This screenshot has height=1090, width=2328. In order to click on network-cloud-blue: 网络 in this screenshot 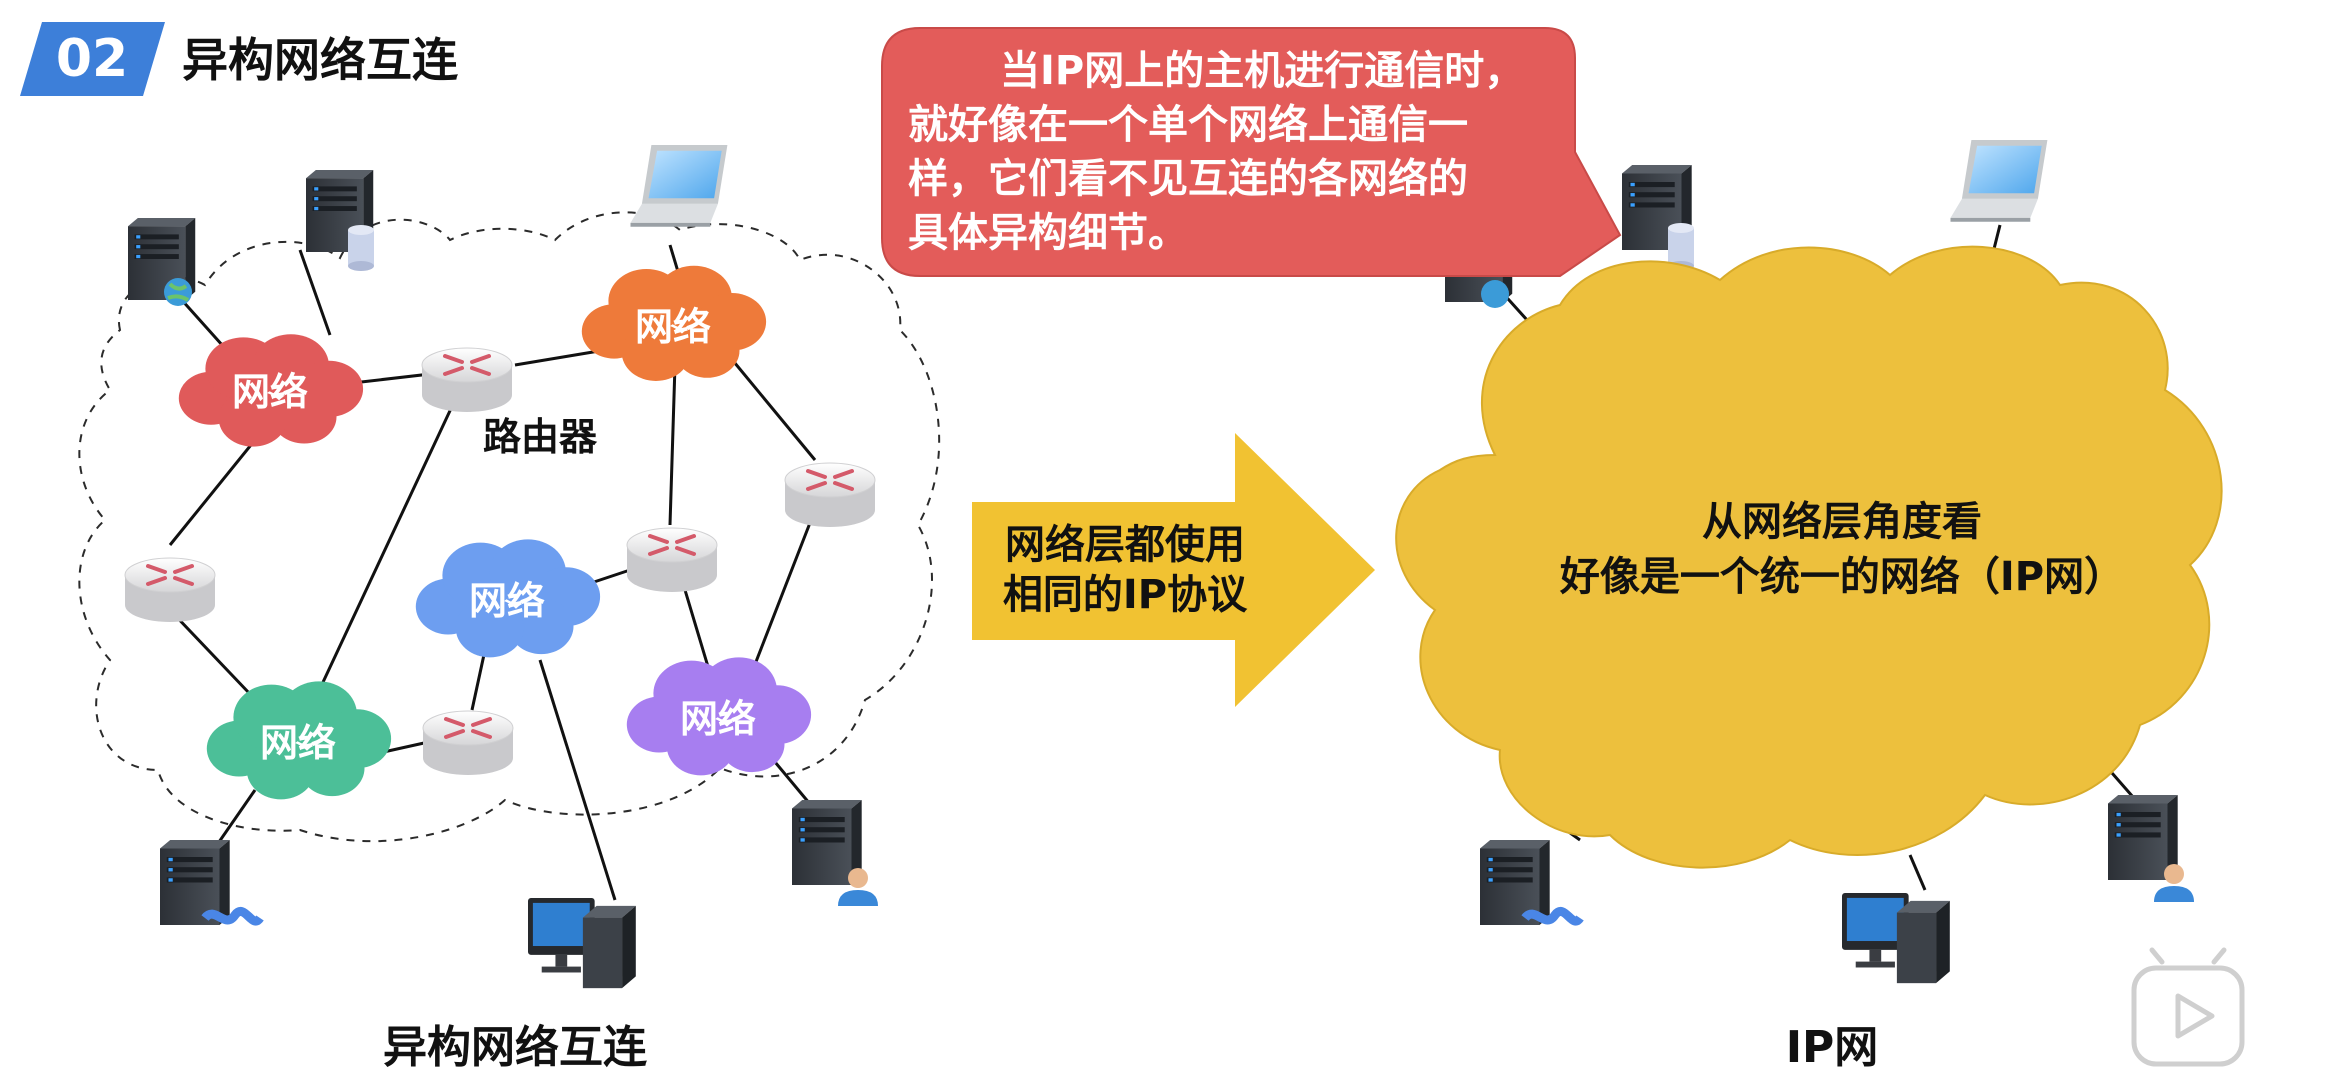, I will do `click(508, 598)`.